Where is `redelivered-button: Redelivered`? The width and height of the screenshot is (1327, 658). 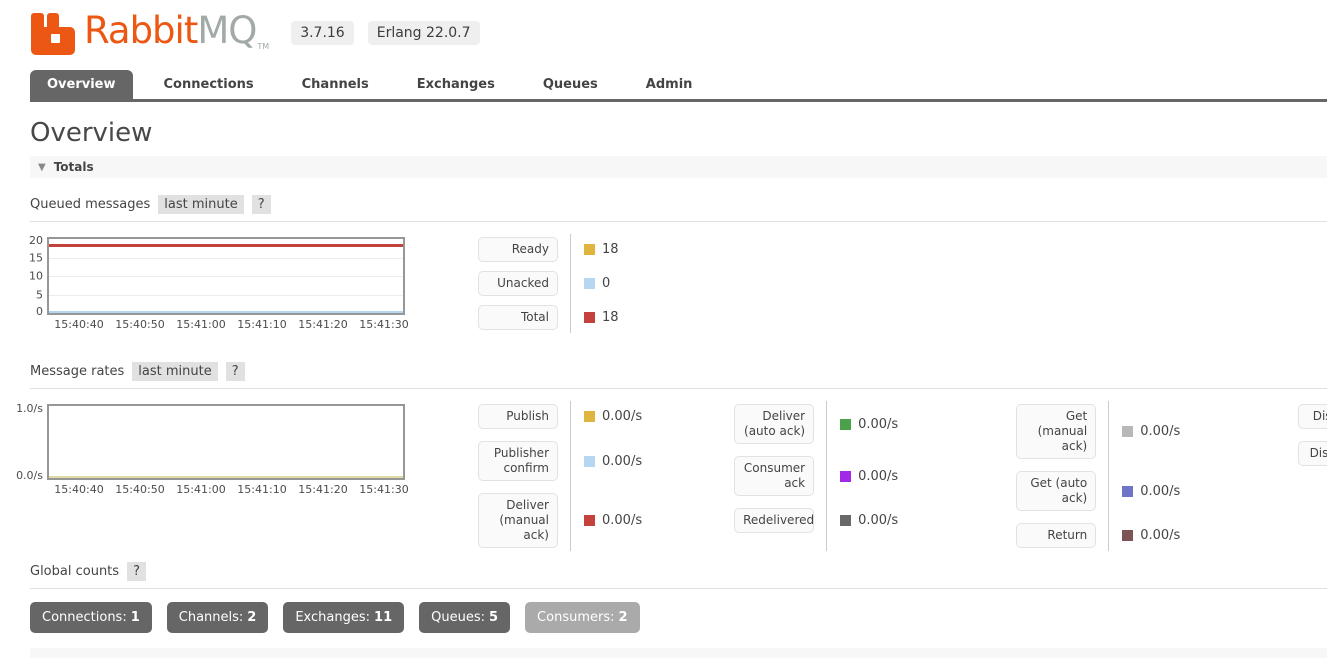
redelivered-button: Redelivered is located at coordinates (774, 520).